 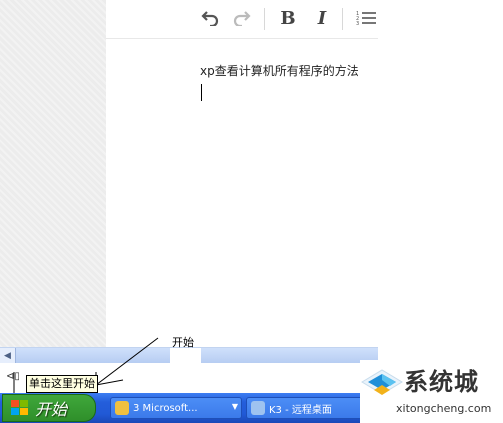 What do you see at coordinates (20, 408) in the screenshot?
I see `windows-logo-icon` at bounding box center [20, 408].